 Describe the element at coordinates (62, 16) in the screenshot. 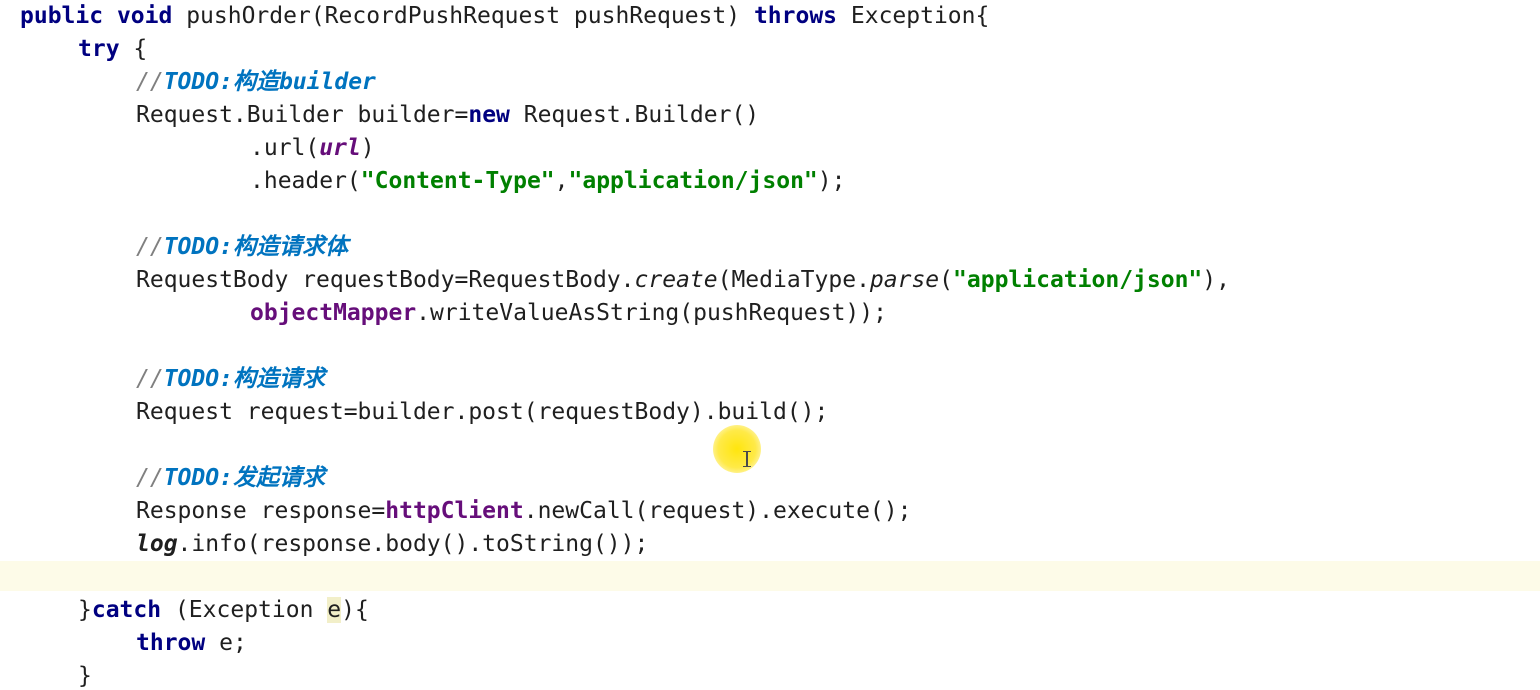

I see `code-token: public` at that location.